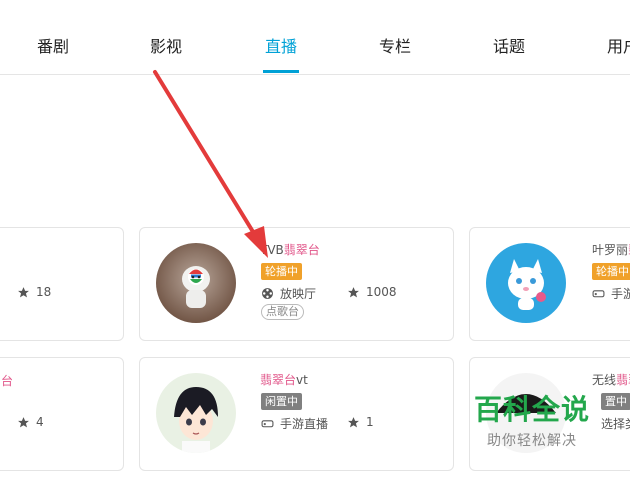 The width and height of the screenshot is (630, 478). What do you see at coordinates (531, 421) in the screenshot?
I see `watermark-logo: 百科全说 助你轻松解决` at bounding box center [531, 421].